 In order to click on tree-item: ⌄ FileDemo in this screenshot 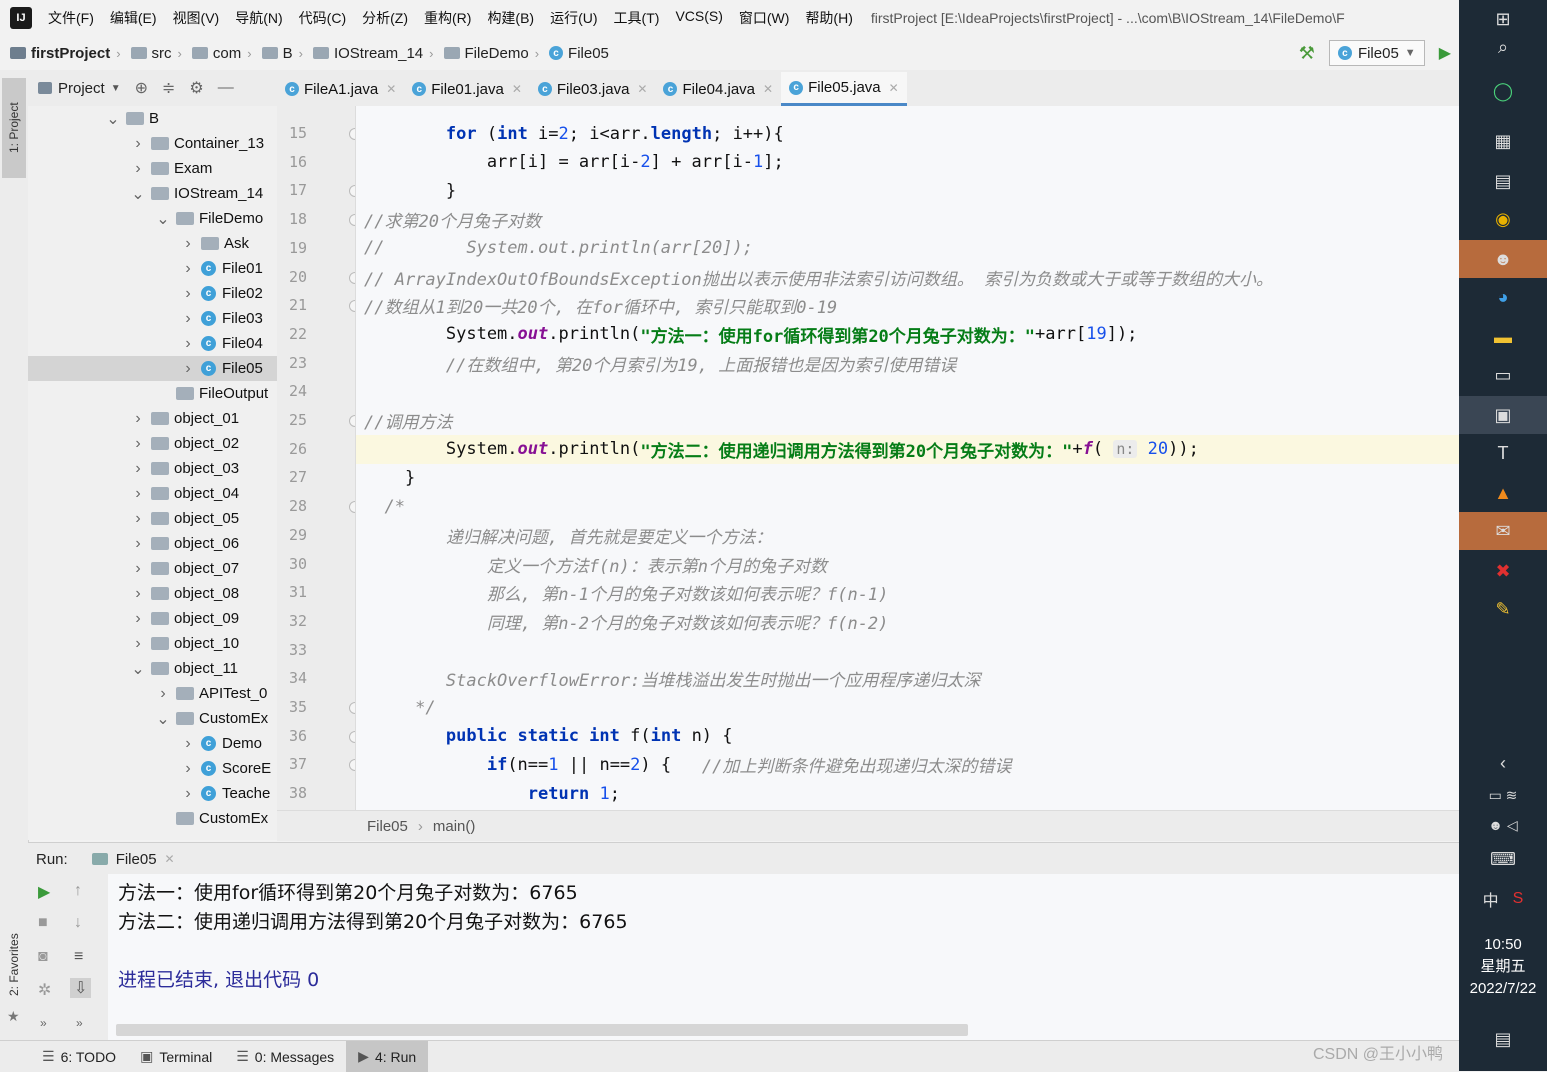, I will do `click(152, 218)`.